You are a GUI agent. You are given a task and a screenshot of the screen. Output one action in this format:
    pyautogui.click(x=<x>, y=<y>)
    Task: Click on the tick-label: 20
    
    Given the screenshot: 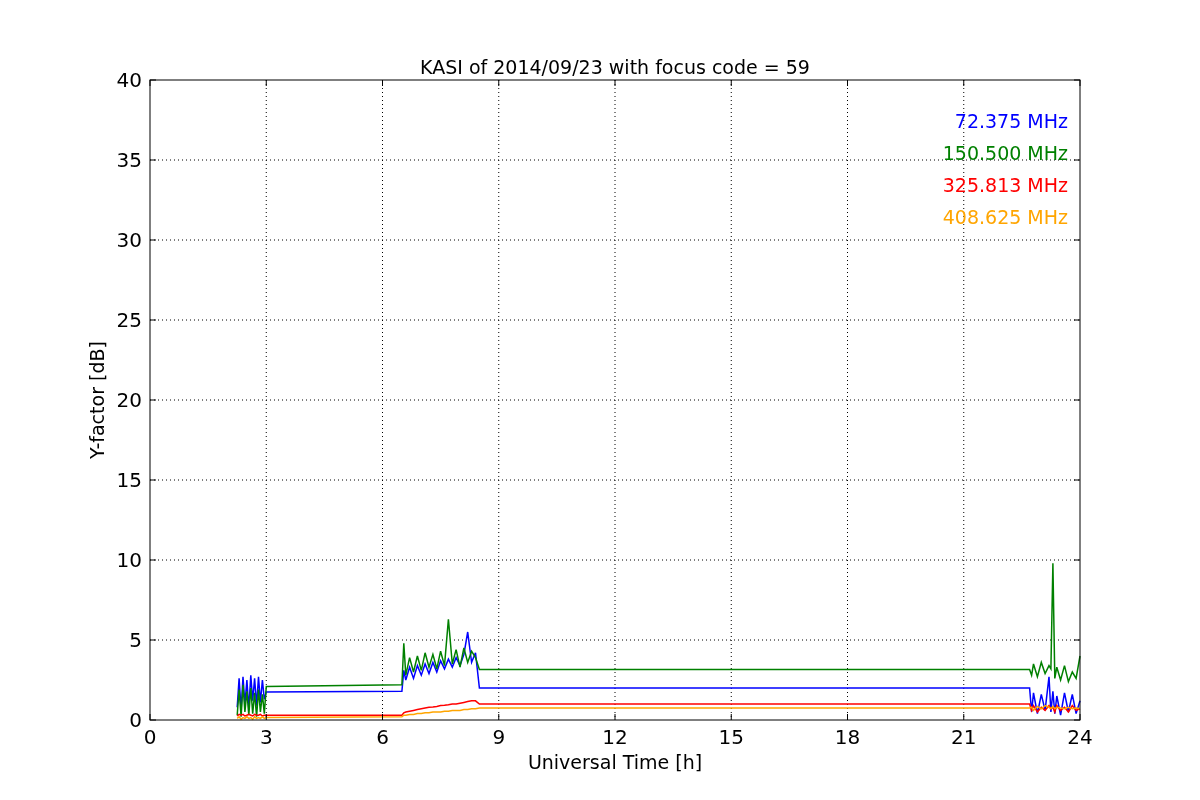 What is the action you would take?
    pyautogui.click(x=129, y=400)
    